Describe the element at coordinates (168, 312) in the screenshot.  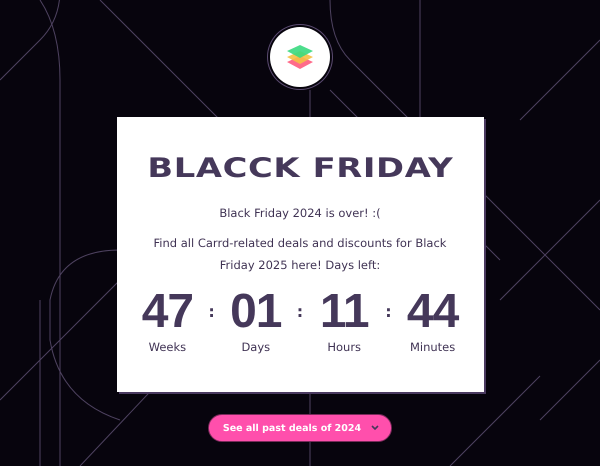
I see `countdown-number: 47` at that location.